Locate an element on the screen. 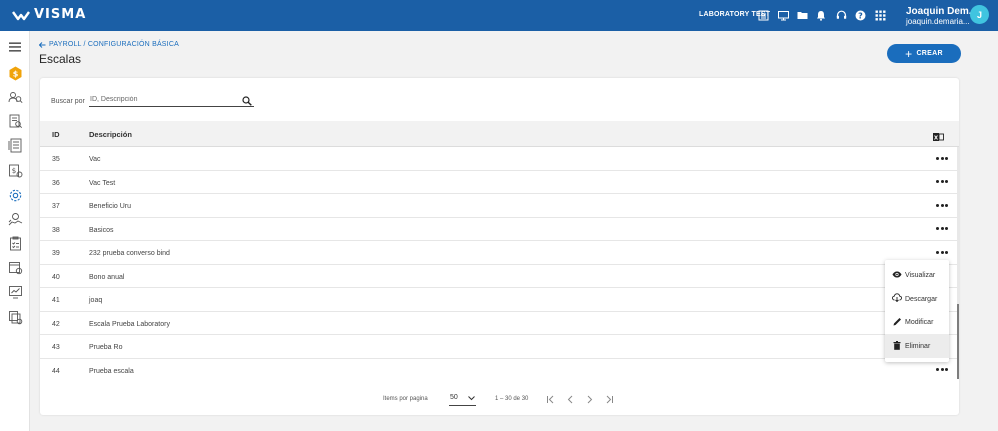 The image size is (998, 431). sidebar: $ $ is located at coordinates (15, 231).